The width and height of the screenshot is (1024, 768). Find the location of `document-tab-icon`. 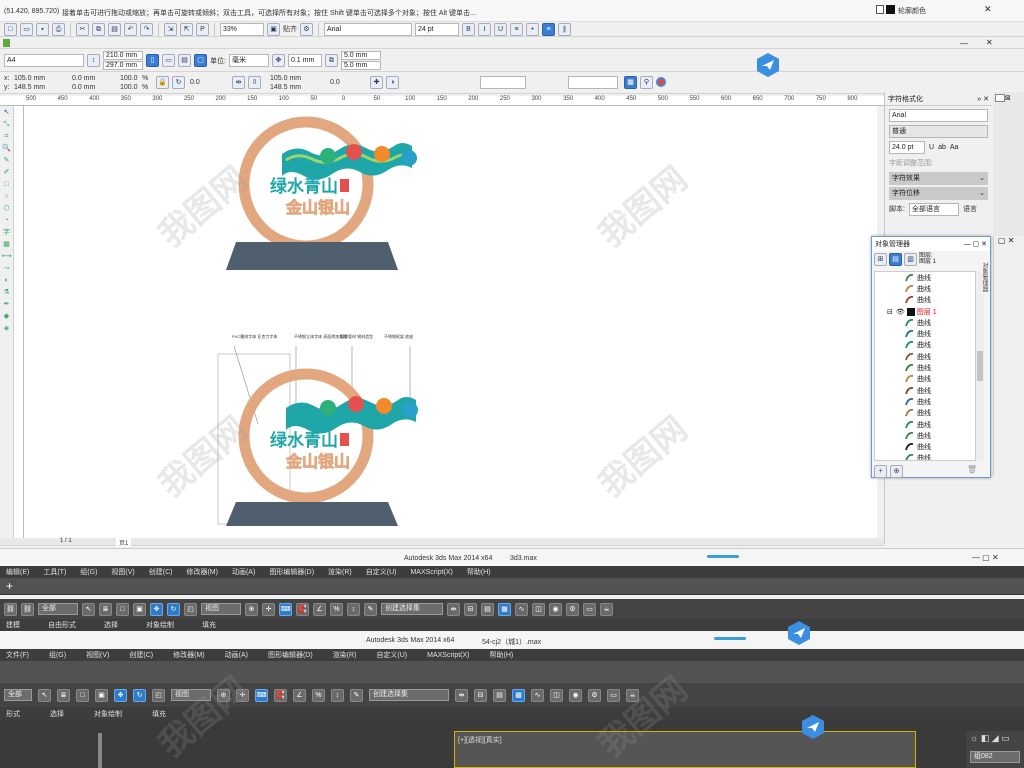

document-tab-icon is located at coordinates (6, 43).